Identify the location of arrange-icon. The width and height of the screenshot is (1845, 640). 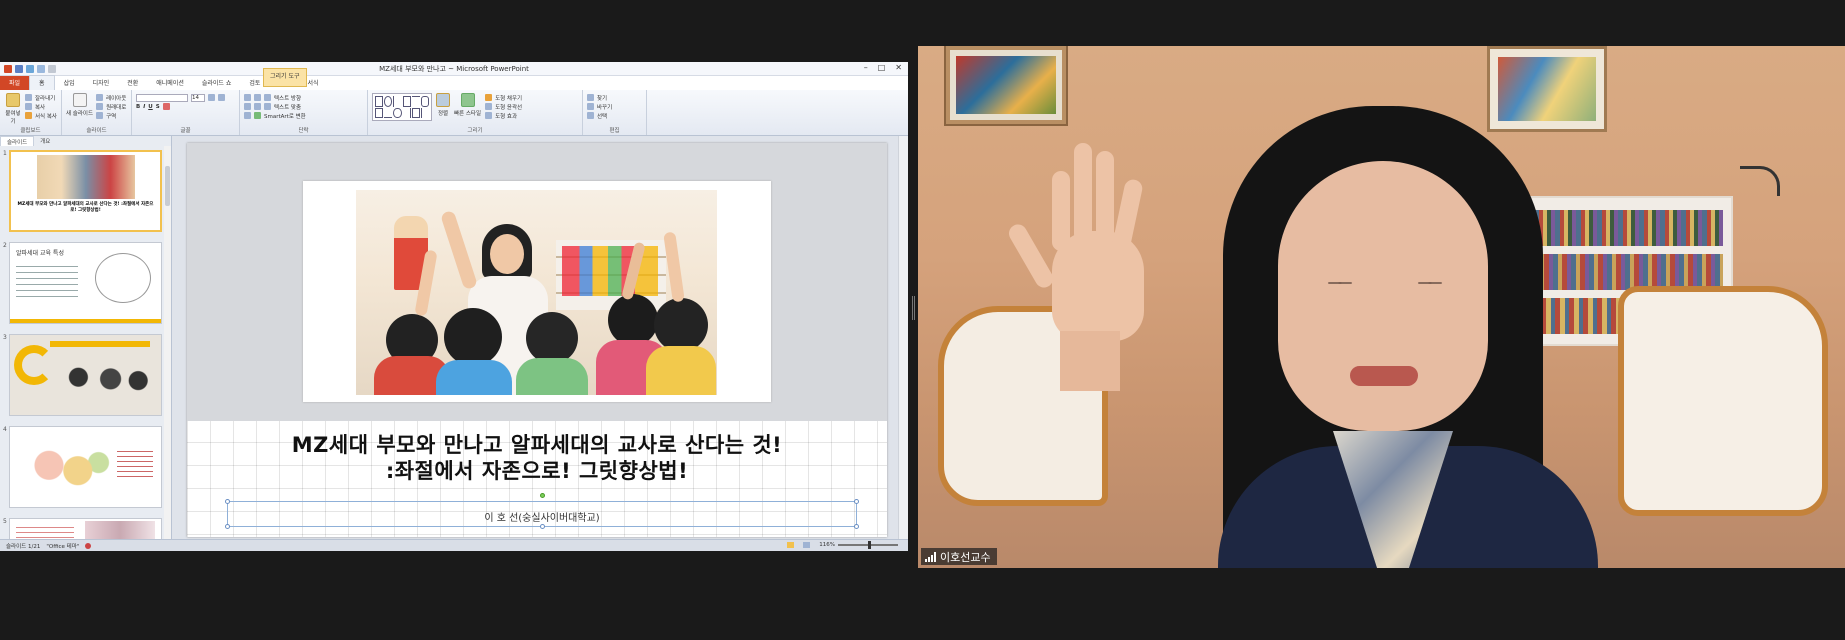
(443, 100).